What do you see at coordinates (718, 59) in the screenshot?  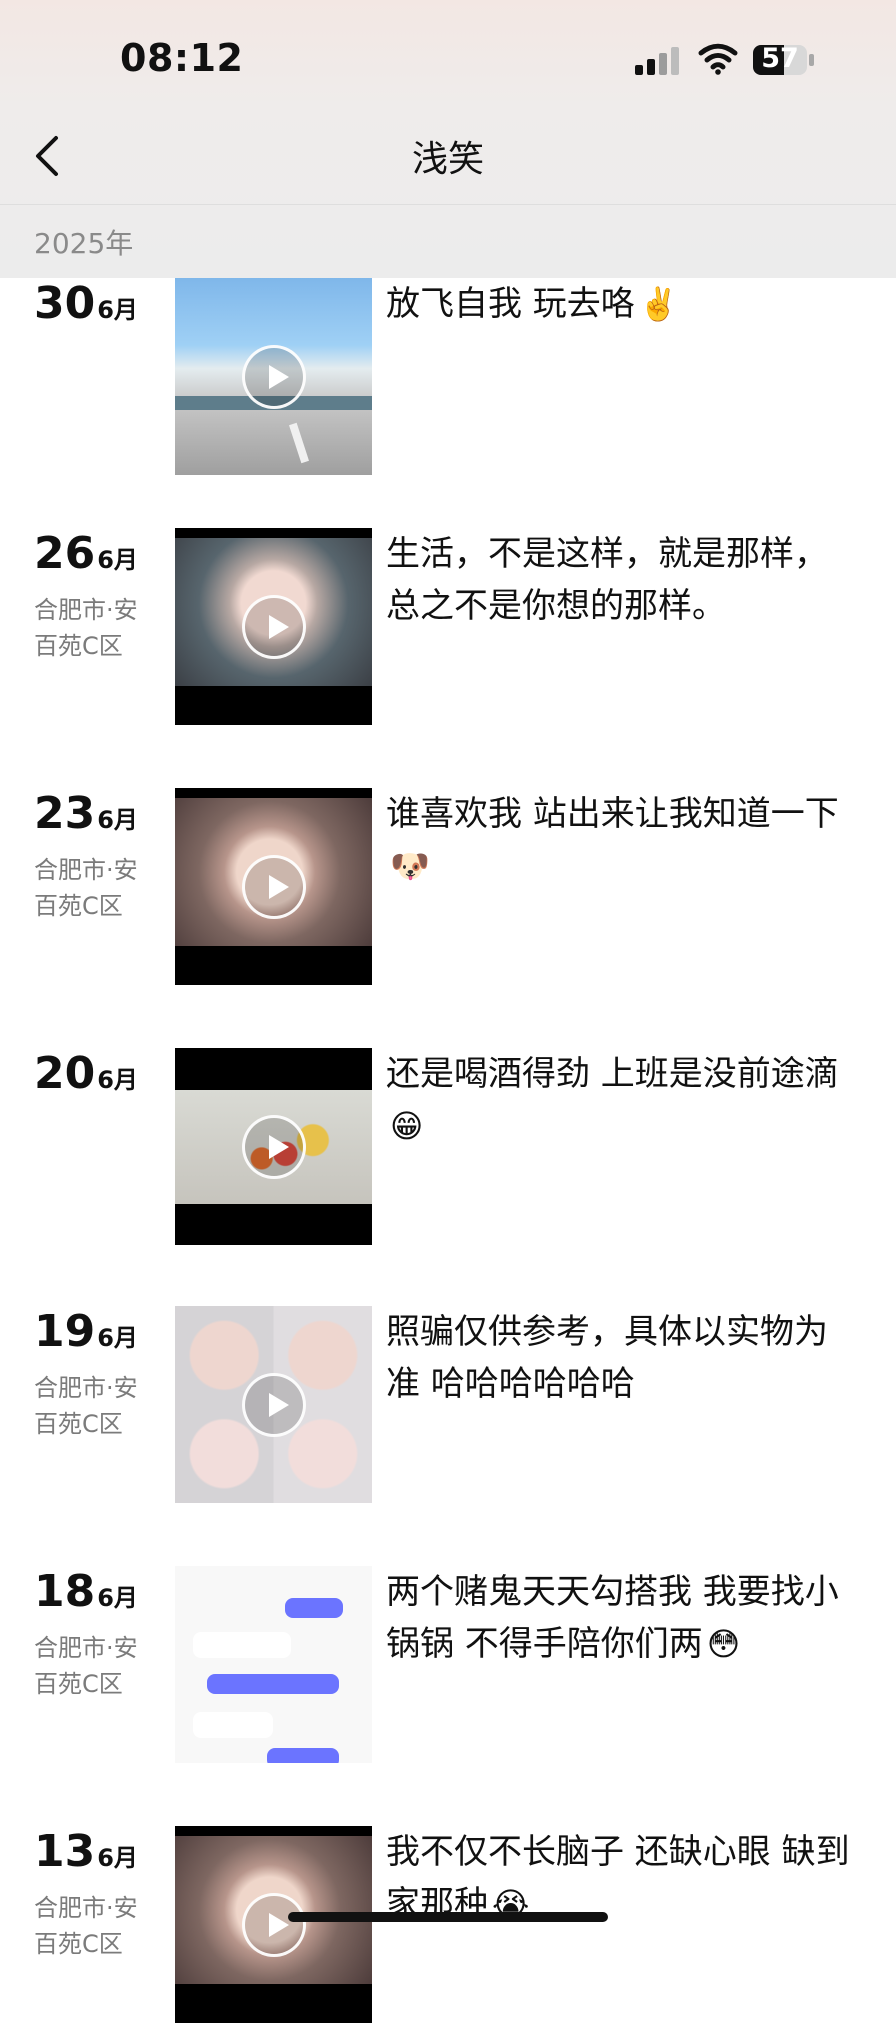 I see `wifi-icon` at bounding box center [718, 59].